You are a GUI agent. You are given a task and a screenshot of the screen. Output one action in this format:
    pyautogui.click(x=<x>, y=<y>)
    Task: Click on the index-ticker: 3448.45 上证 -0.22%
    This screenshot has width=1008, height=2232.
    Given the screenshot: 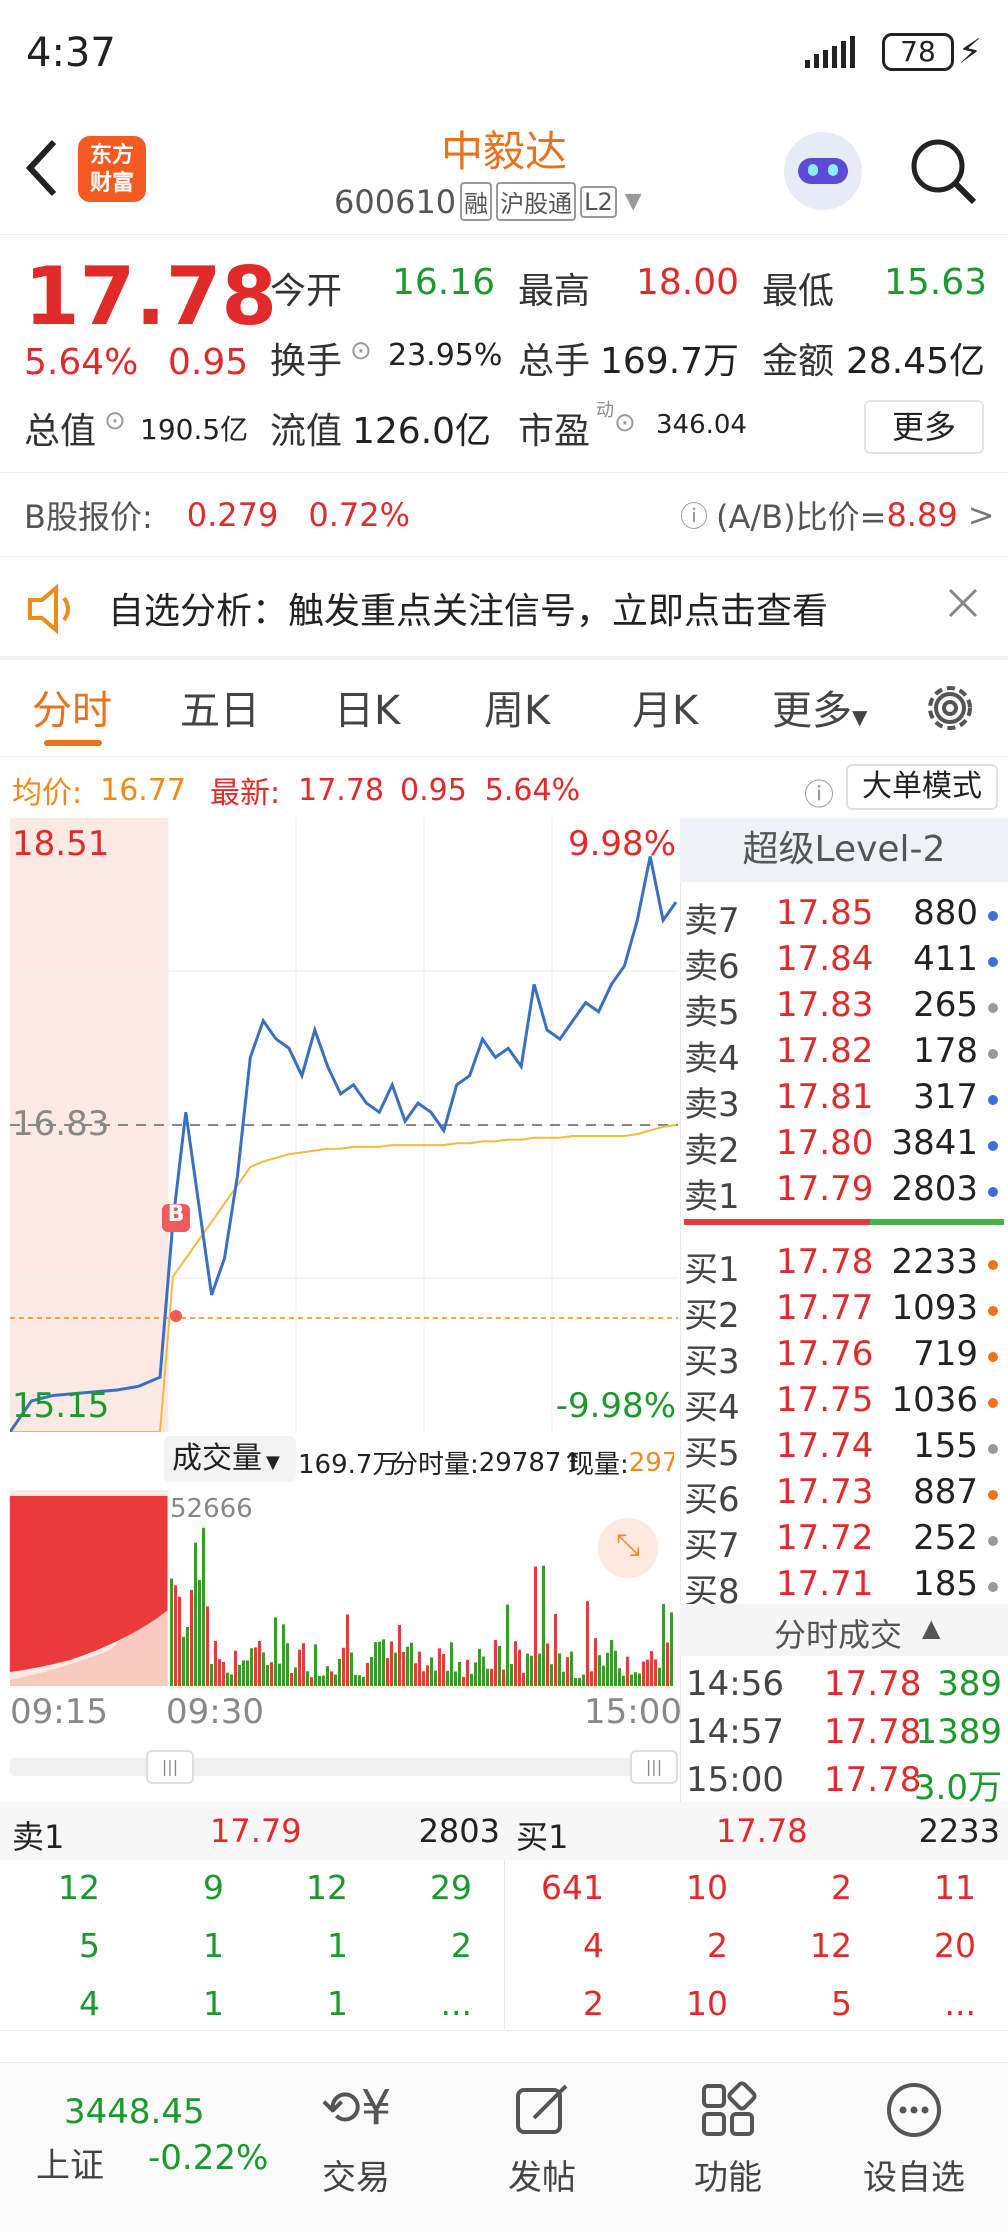 What is the action you would take?
    pyautogui.click(x=155, y=2145)
    